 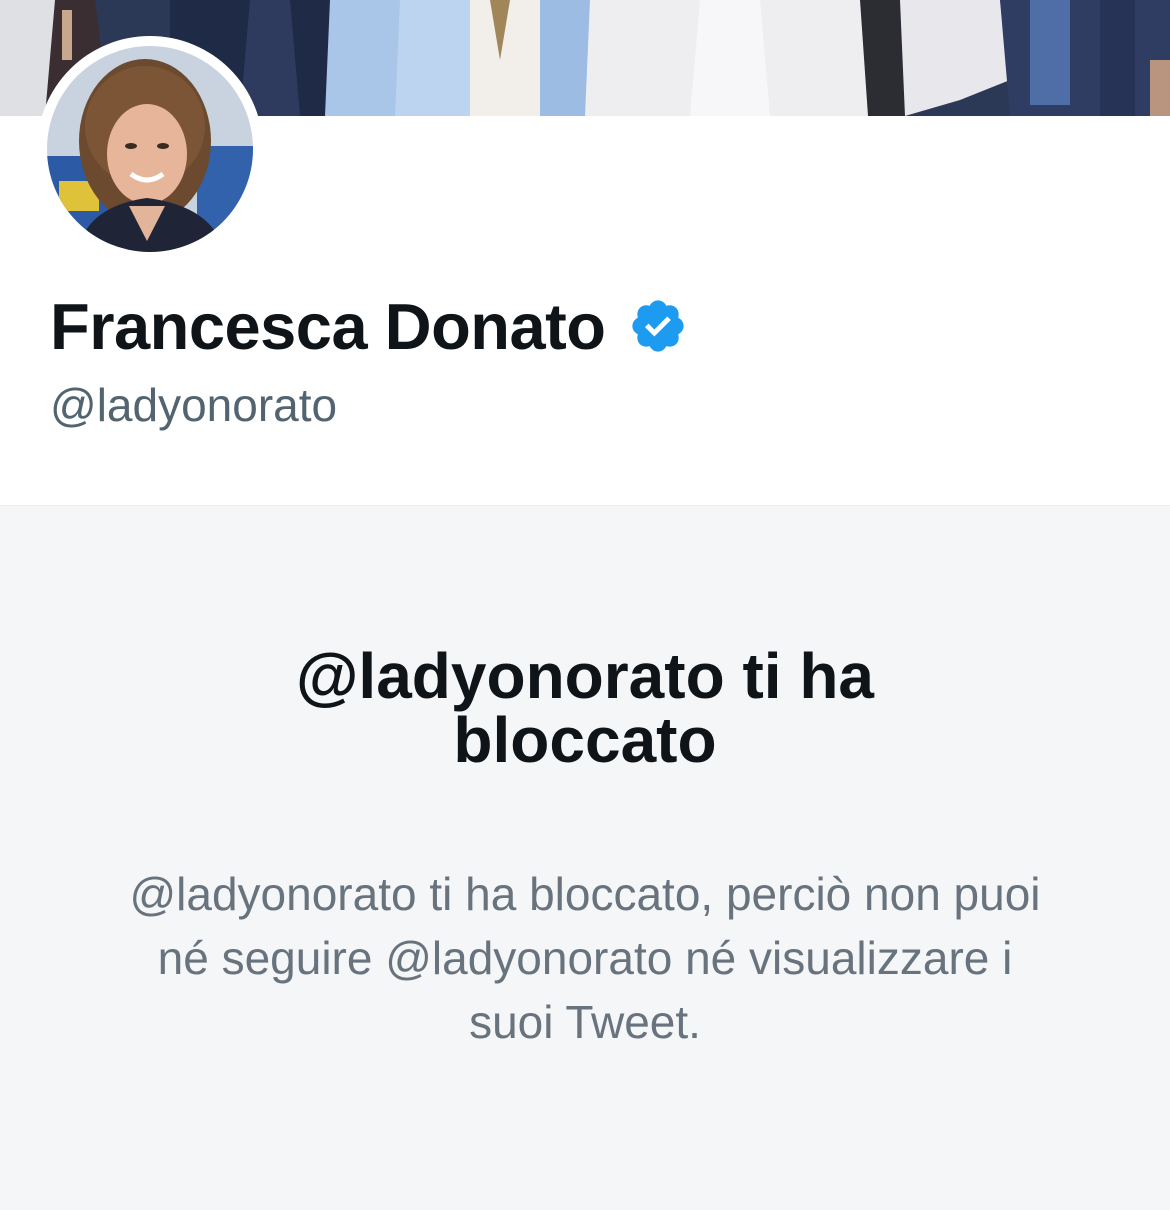 I want to click on verified-badge-icon, so click(x=658, y=326).